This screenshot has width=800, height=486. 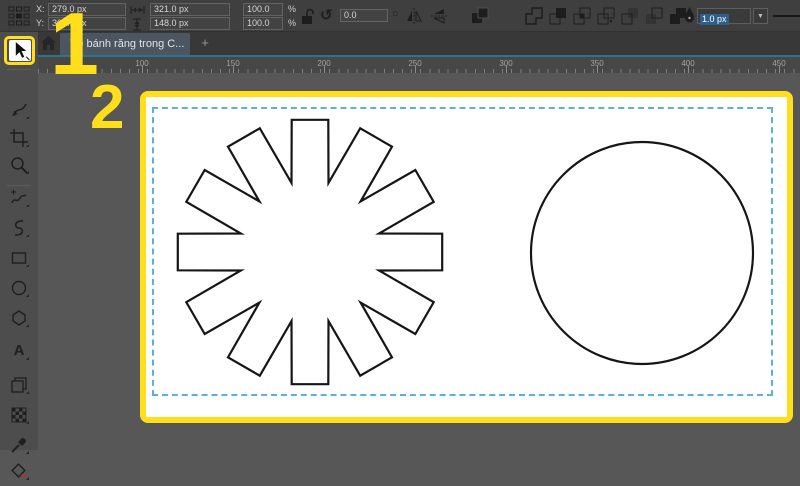 What do you see at coordinates (19, 445) in the screenshot?
I see `color-eyedropper-tool` at bounding box center [19, 445].